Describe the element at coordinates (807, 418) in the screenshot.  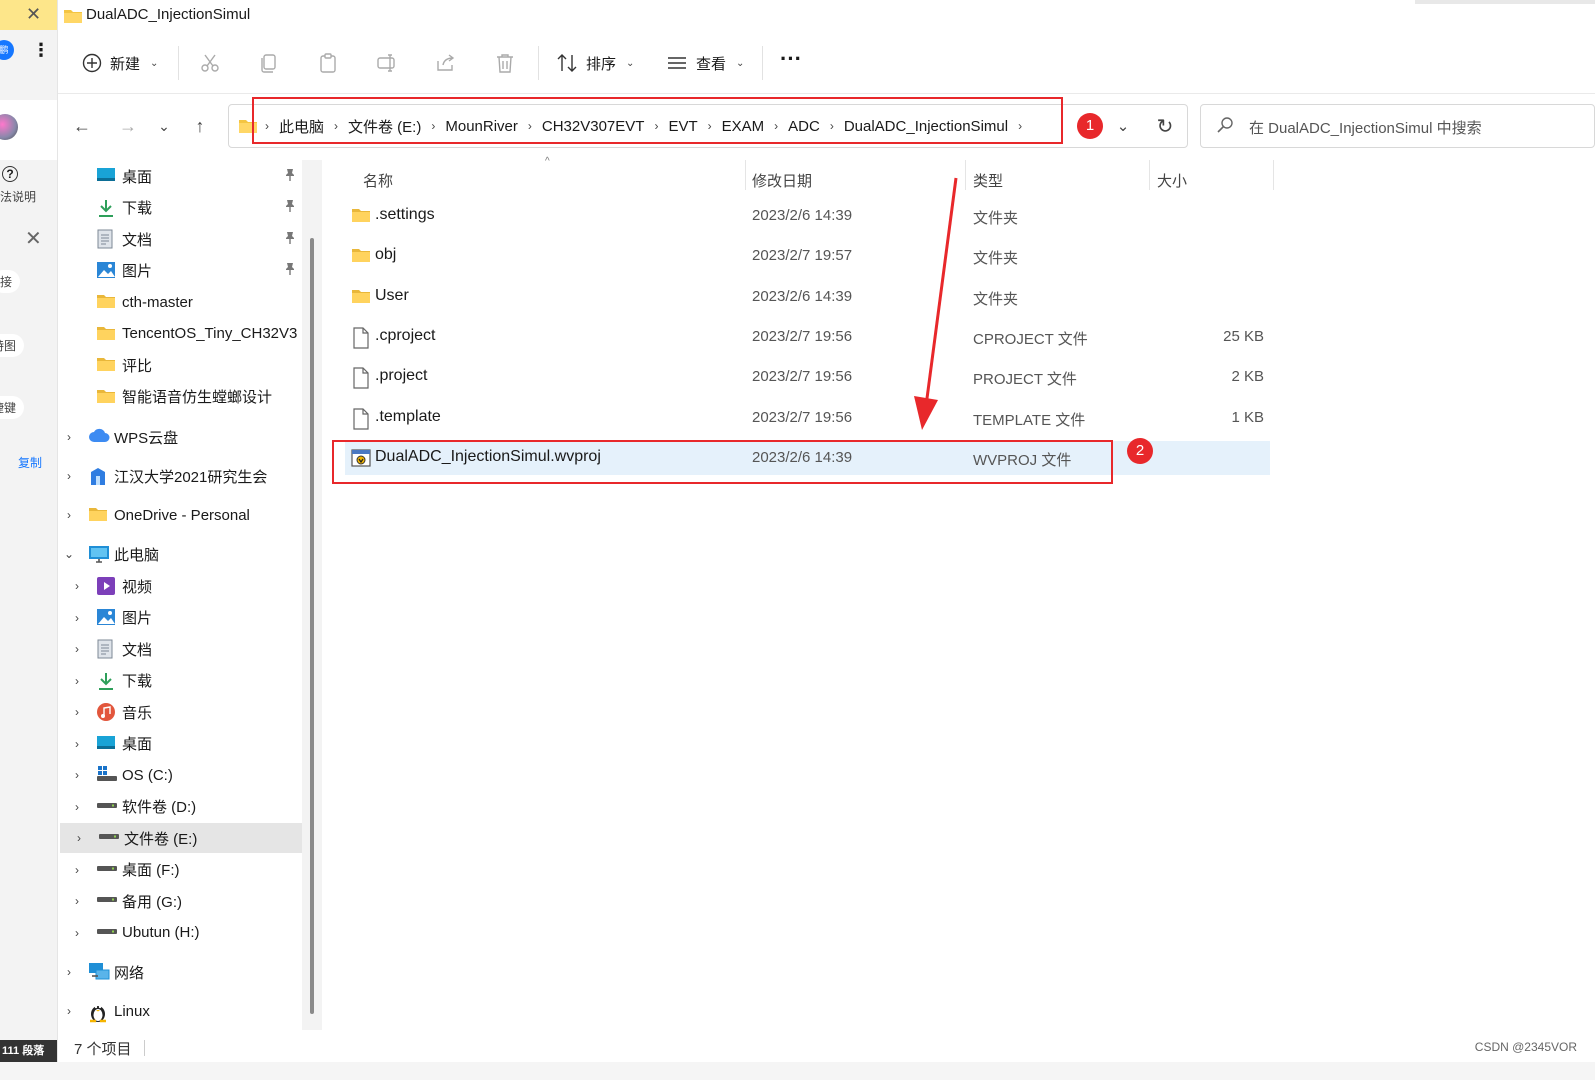
I see `file-row: .template 2023/2/7 19:56 TEMPLATE 文件 1 KB` at that location.